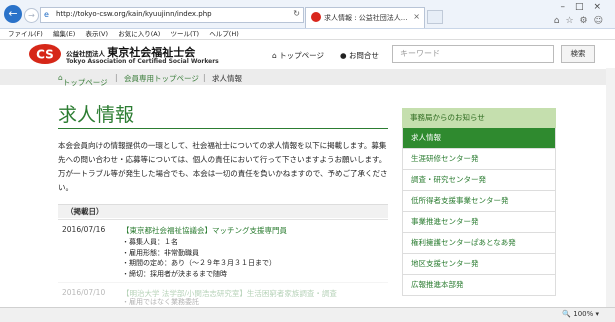 The image size is (615, 322). Describe the element at coordinates (223, 34) in the screenshot. I see `menu-help: ヘルプ(H)` at that location.